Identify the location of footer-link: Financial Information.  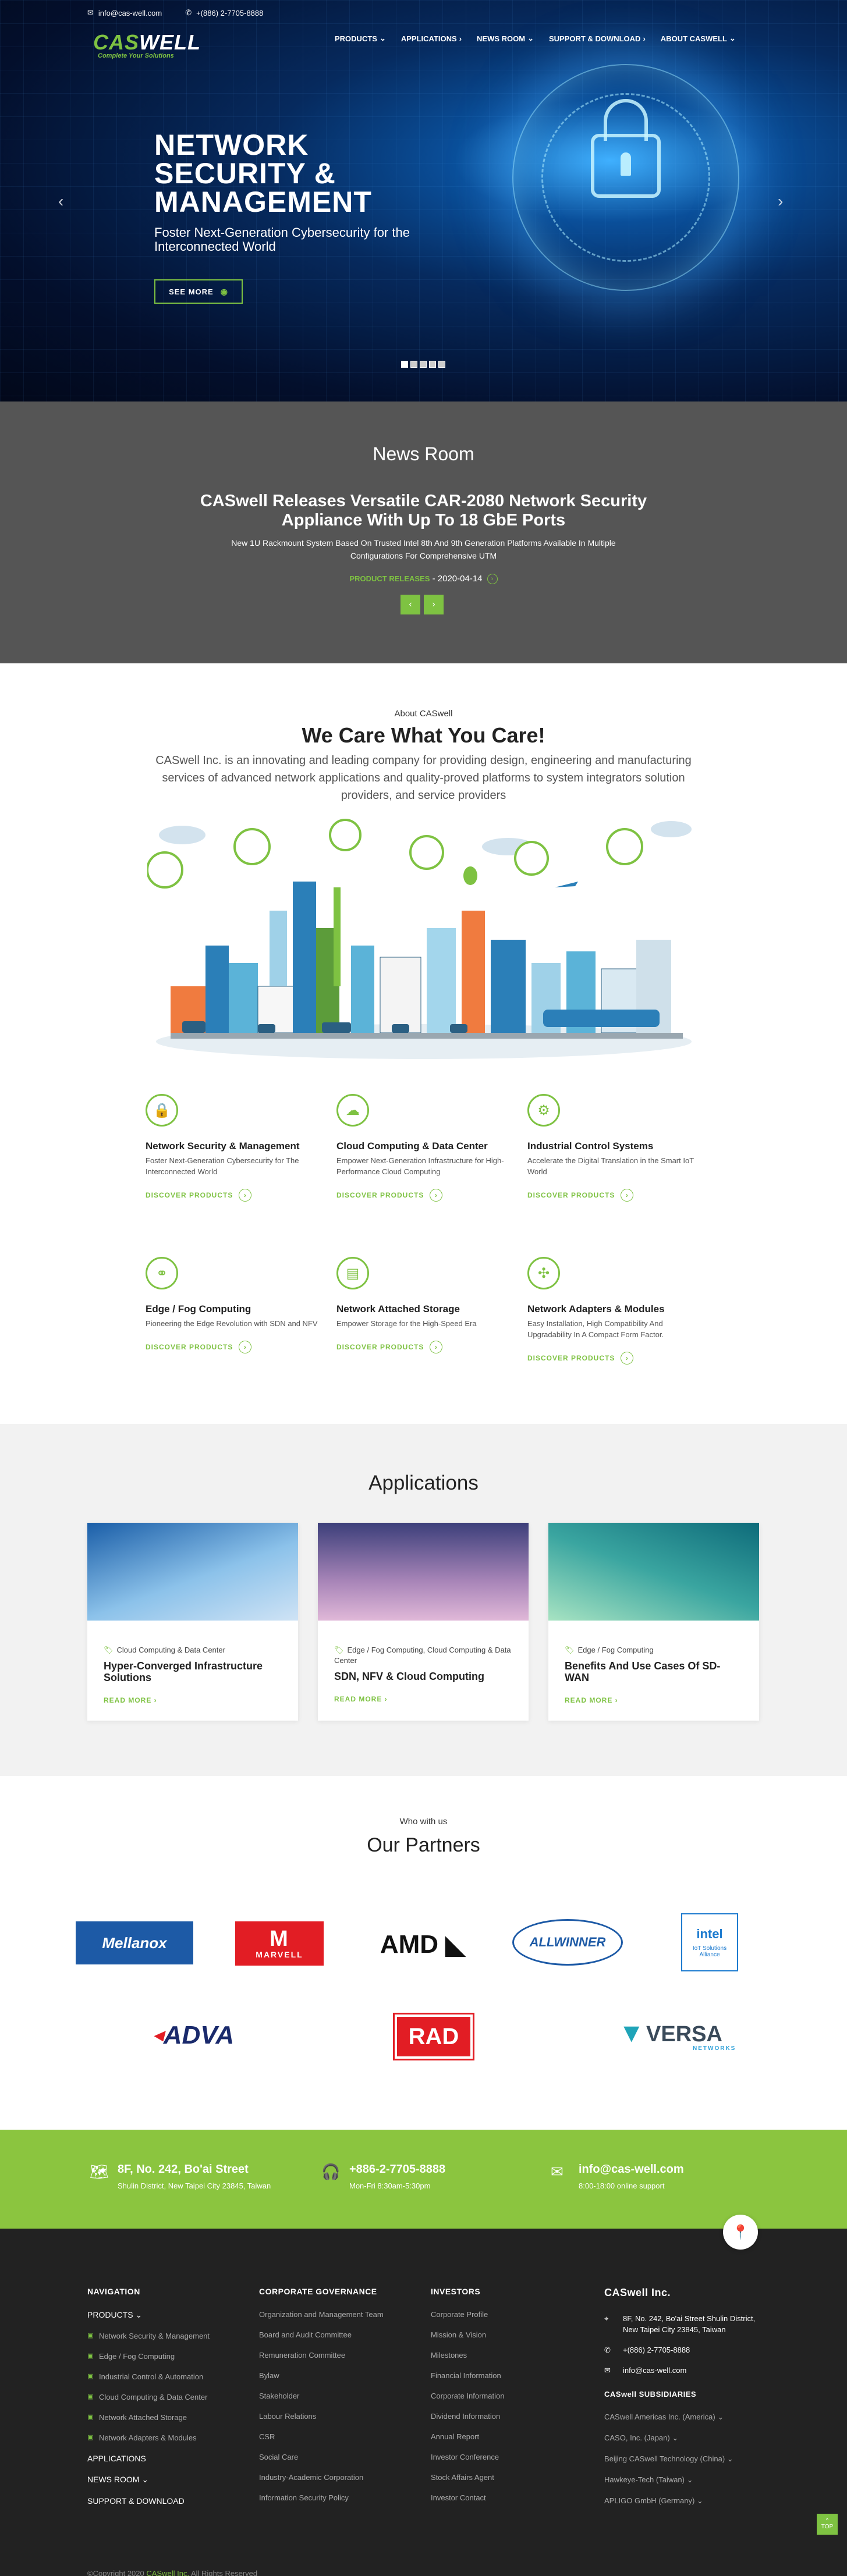
(467, 2375).